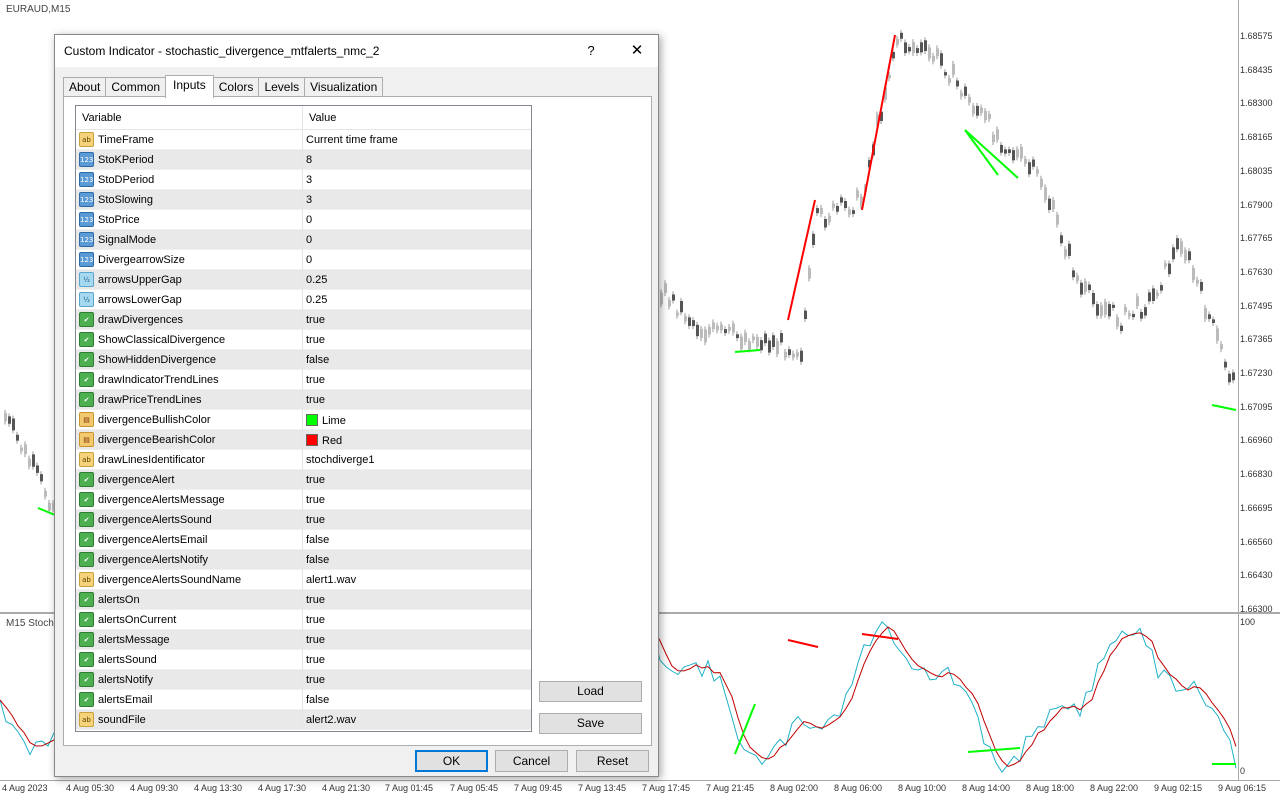 The height and width of the screenshot is (800, 1280). Describe the element at coordinates (303, 200) in the screenshot. I see `table-row: 123 StoSlowing 3` at that location.